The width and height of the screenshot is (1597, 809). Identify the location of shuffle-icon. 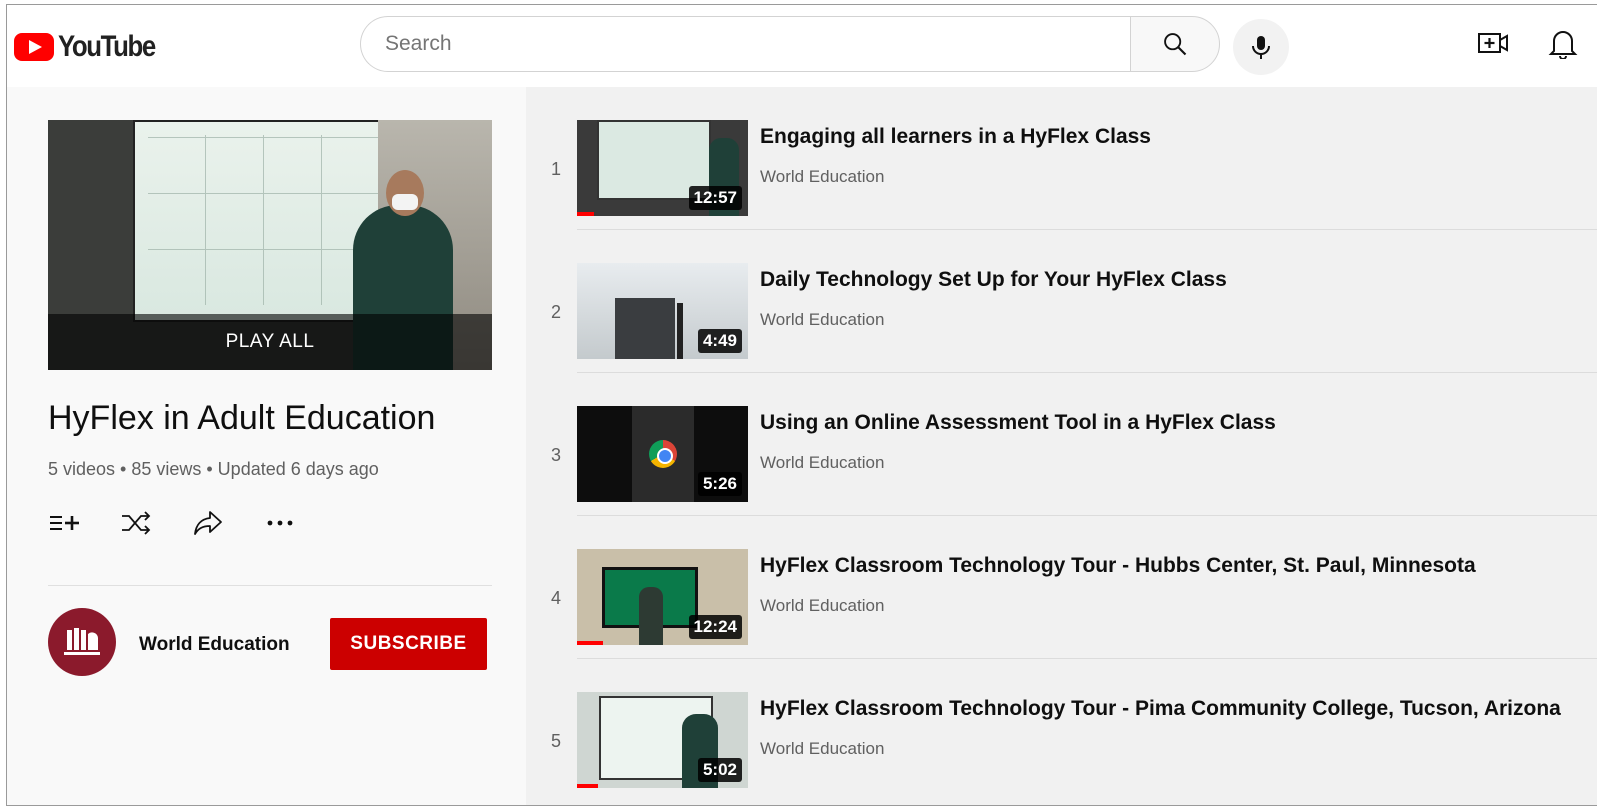
(136, 523).